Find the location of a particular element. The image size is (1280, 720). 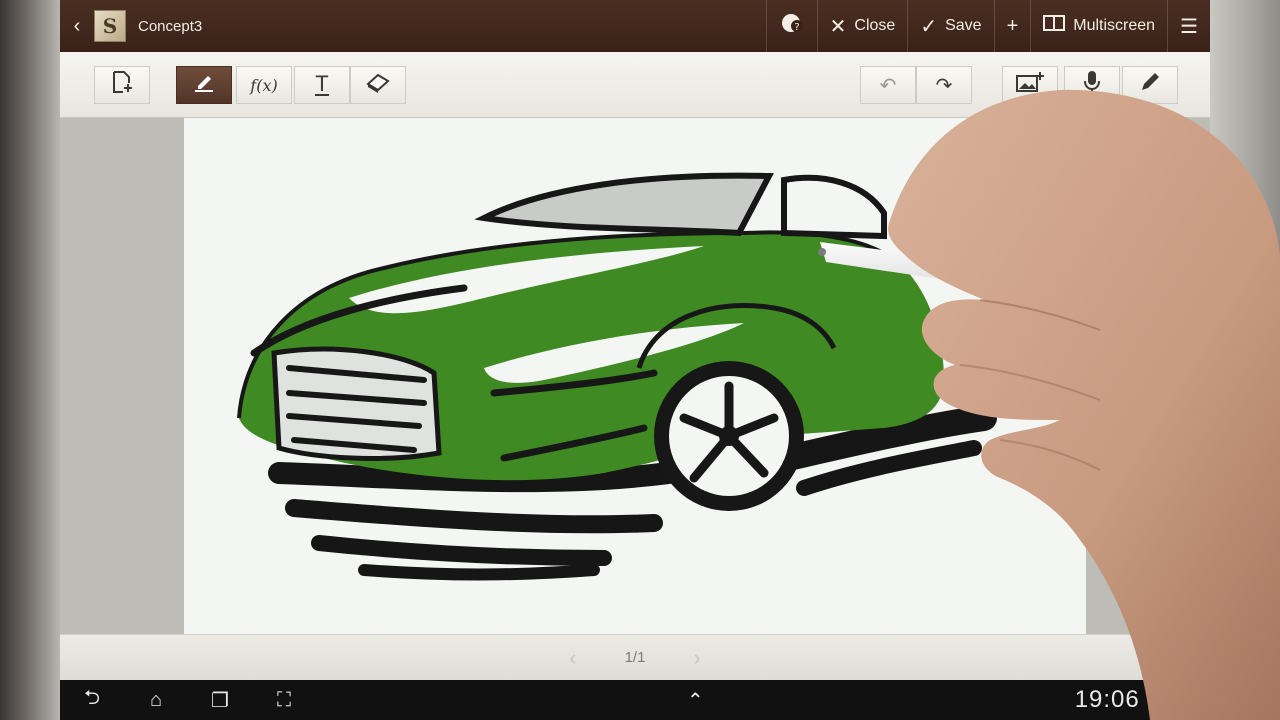

insert-image-icon is located at coordinates (1030, 85).